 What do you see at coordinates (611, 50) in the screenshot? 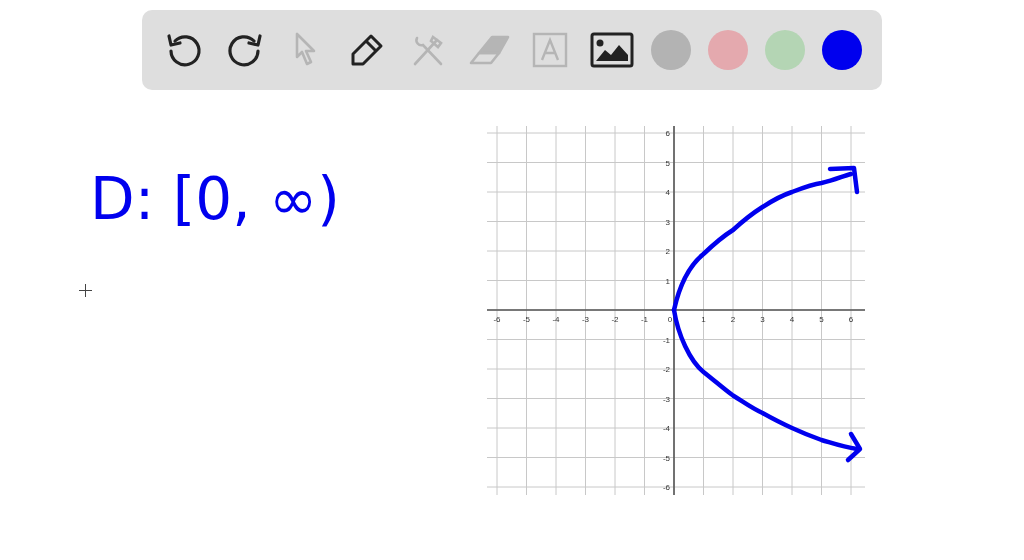
I see `image-icon` at bounding box center [611, 50].